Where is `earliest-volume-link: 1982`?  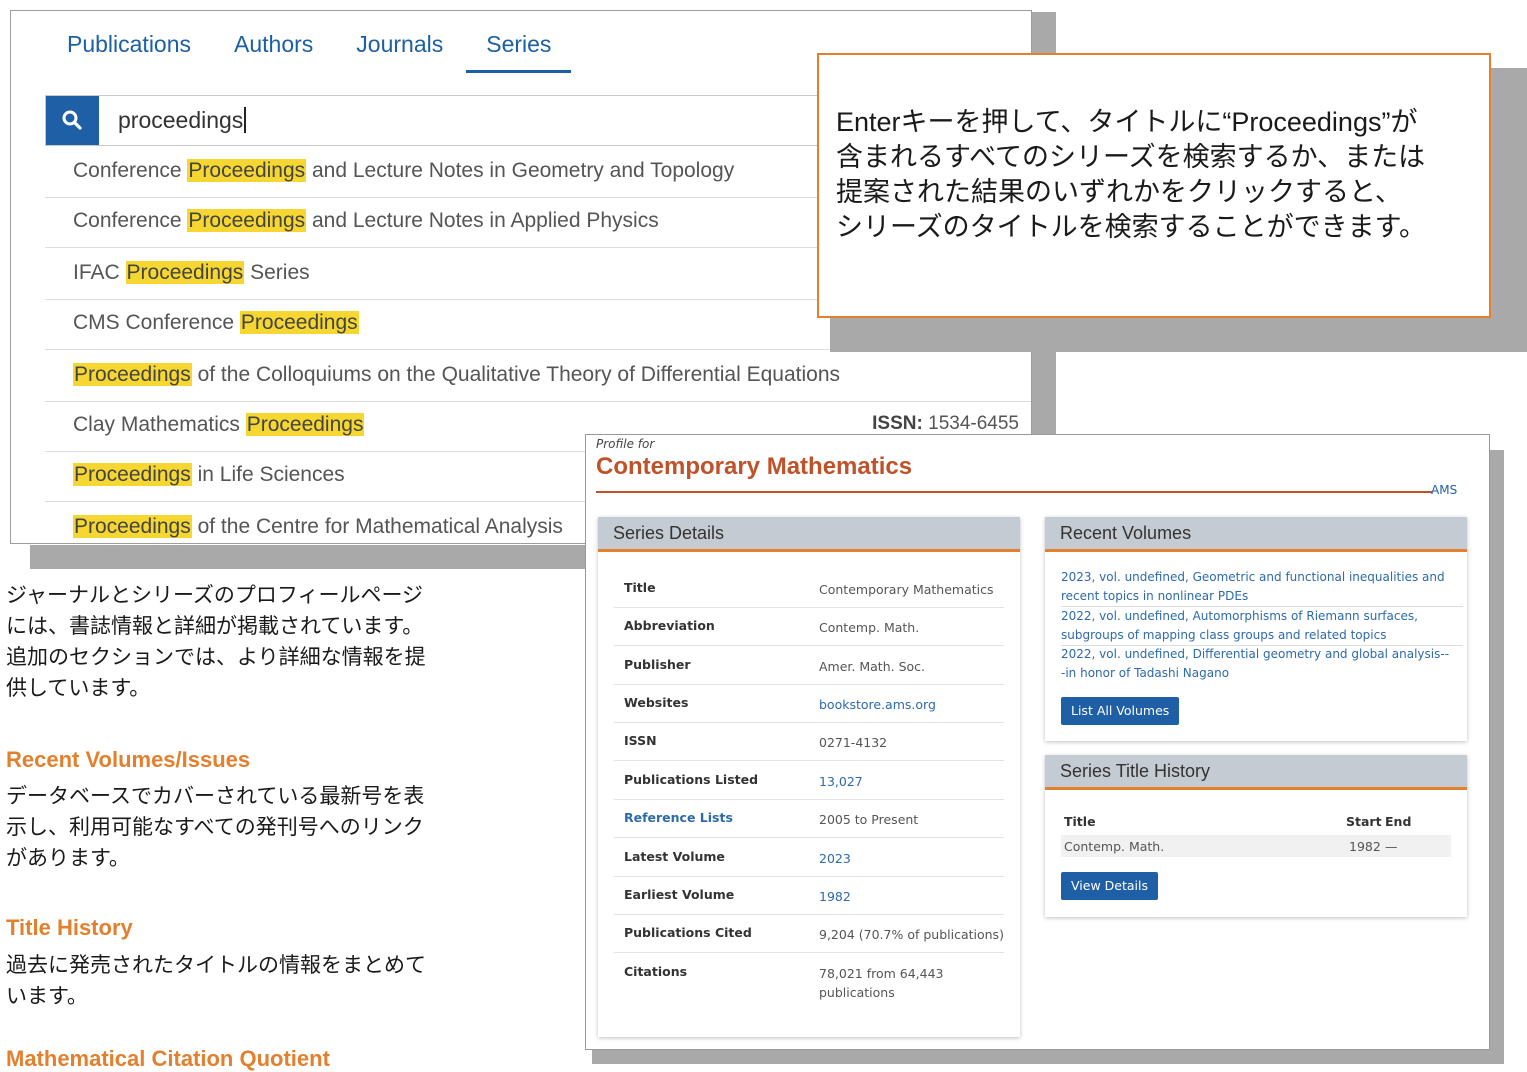 earliest-volume-link: 1982 is located at coordinates (911, 896).